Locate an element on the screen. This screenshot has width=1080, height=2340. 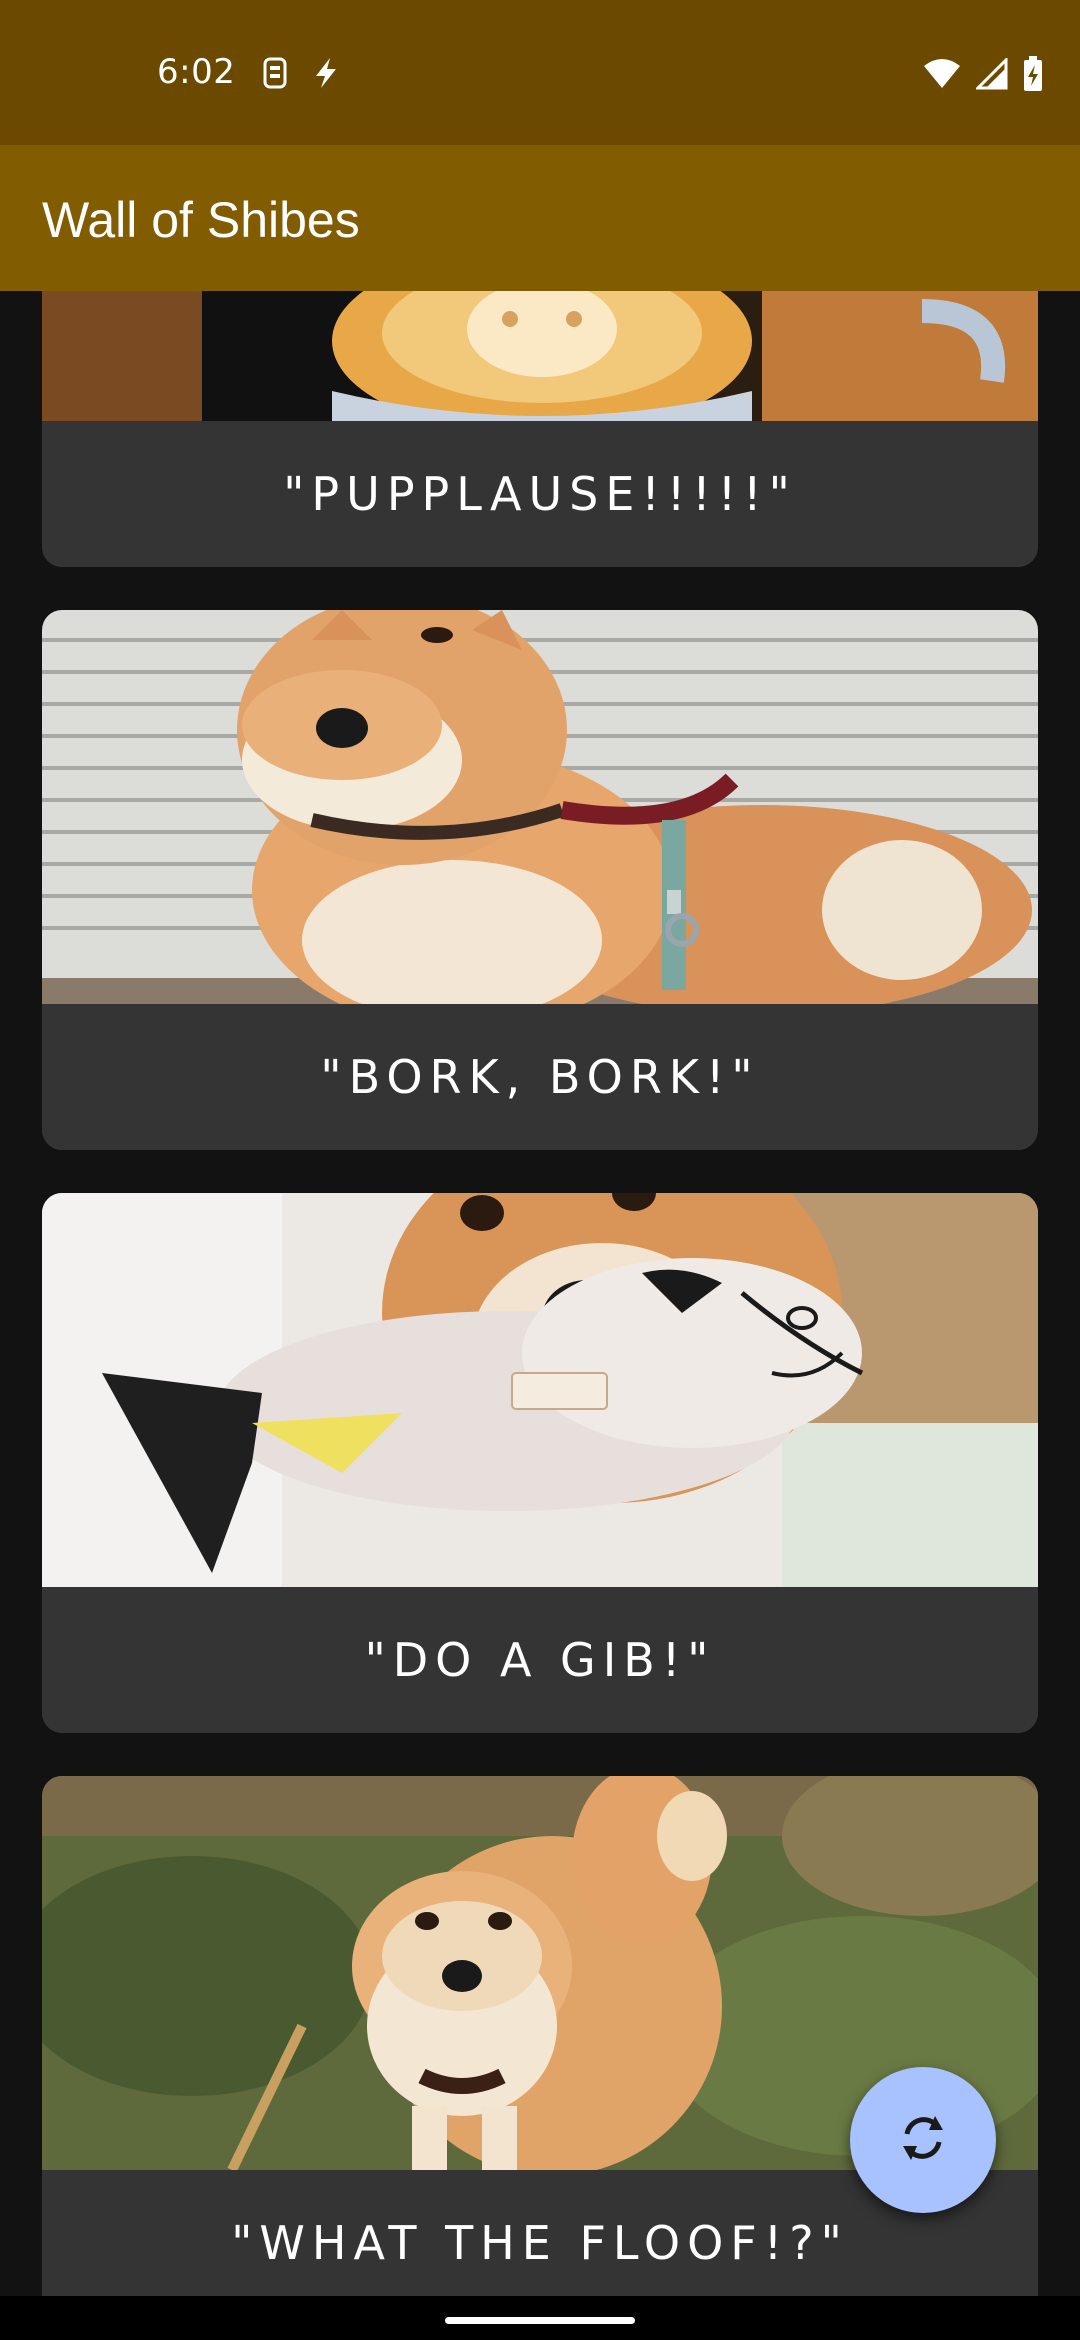
charging-bolt-icon is located at coordinates (326, 75).